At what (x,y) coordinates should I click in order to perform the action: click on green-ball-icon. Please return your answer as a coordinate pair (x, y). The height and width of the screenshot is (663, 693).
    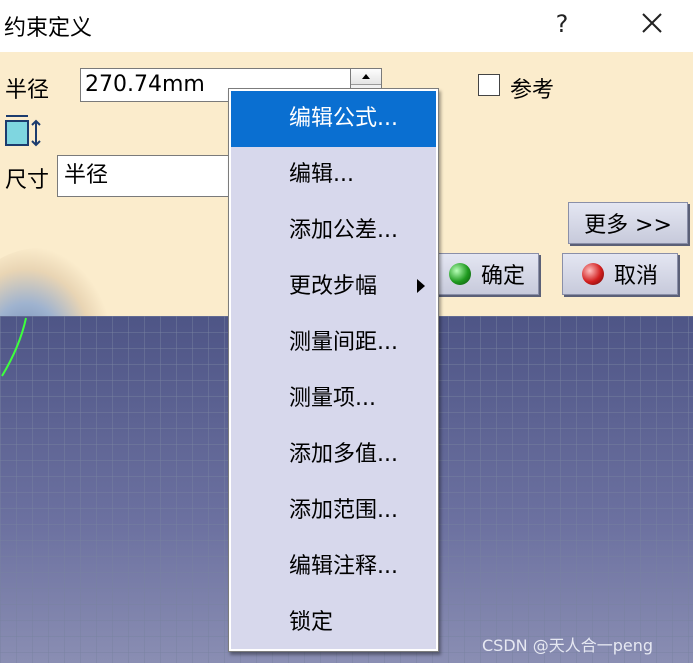
    Looking at the image, I should click on (459, 274).